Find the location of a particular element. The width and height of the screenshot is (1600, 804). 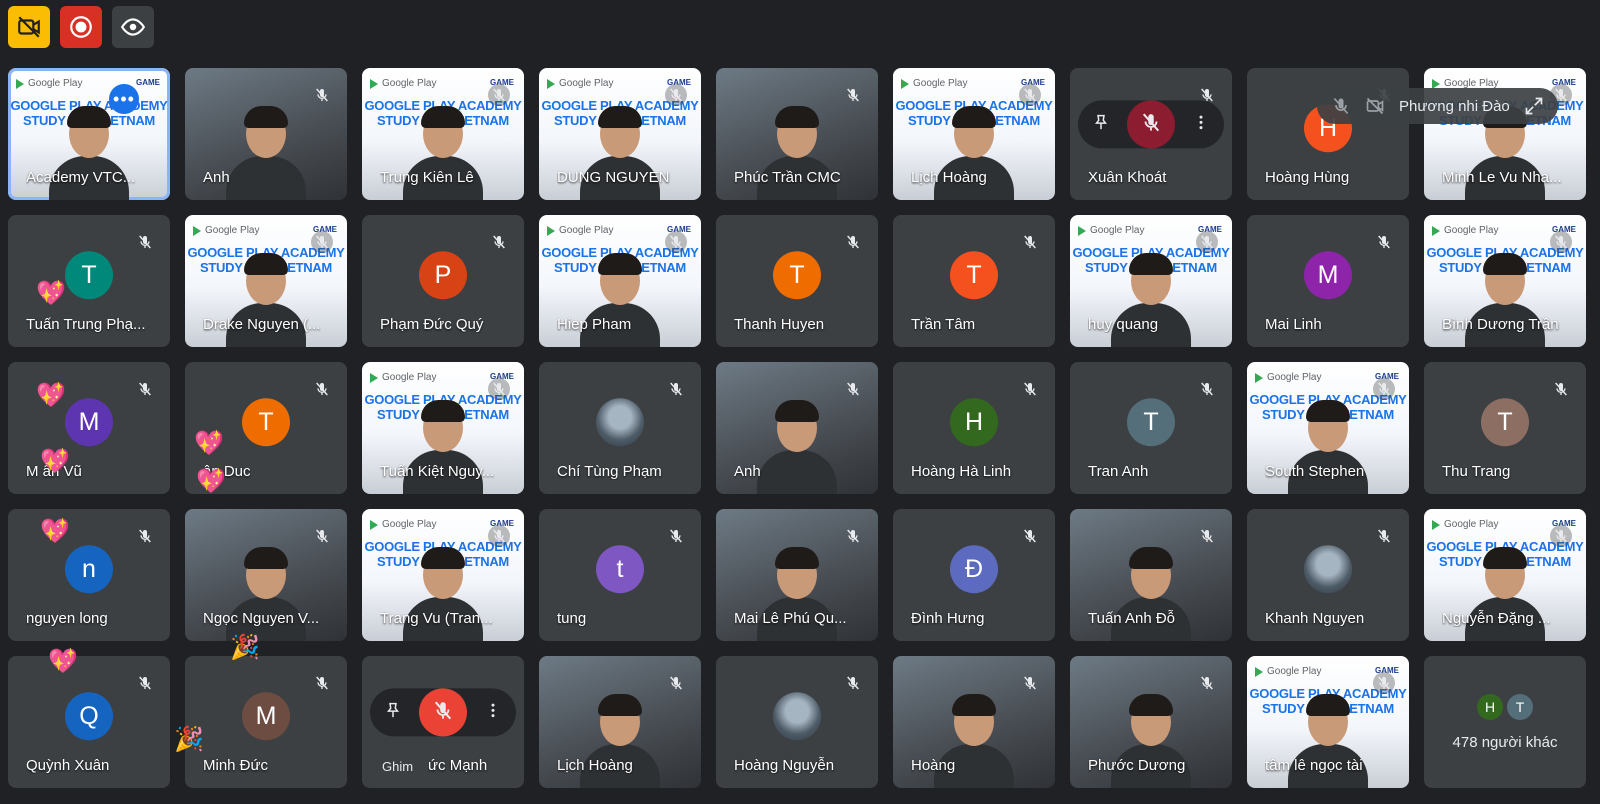

others-tile: H T 478 người khác is located at coordinates (1505, 722).